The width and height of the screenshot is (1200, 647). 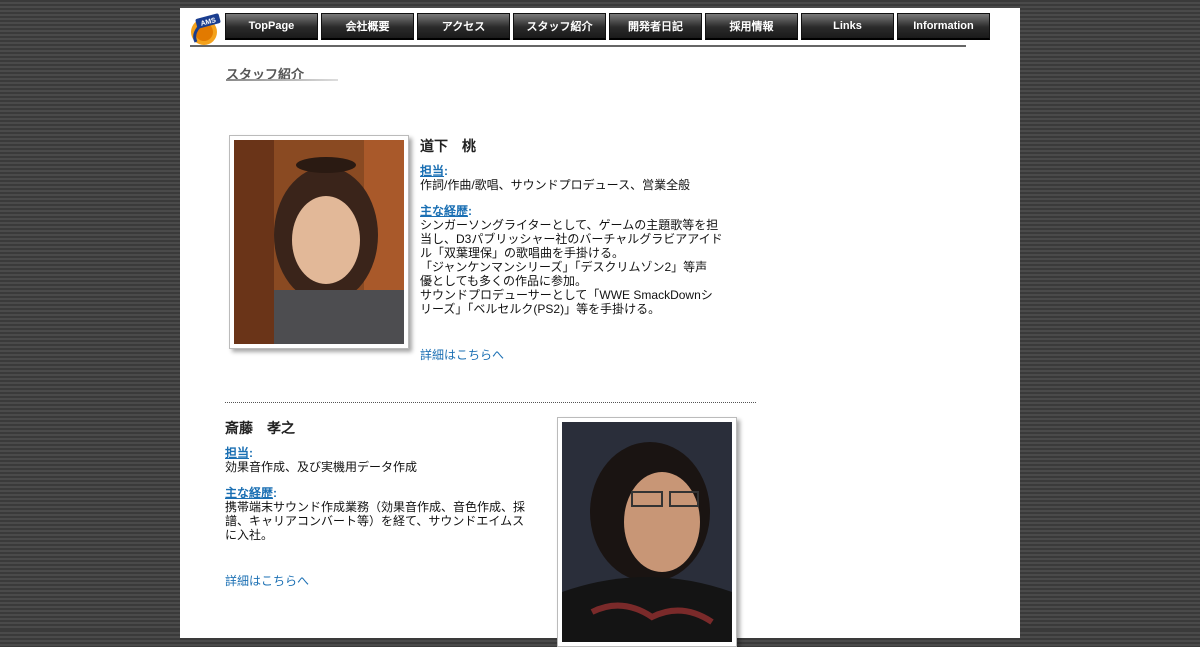 What do you see at coordinates (943, 26) in the screenshot?
I see `nav-information: Information` at bounding box center [943, 26].